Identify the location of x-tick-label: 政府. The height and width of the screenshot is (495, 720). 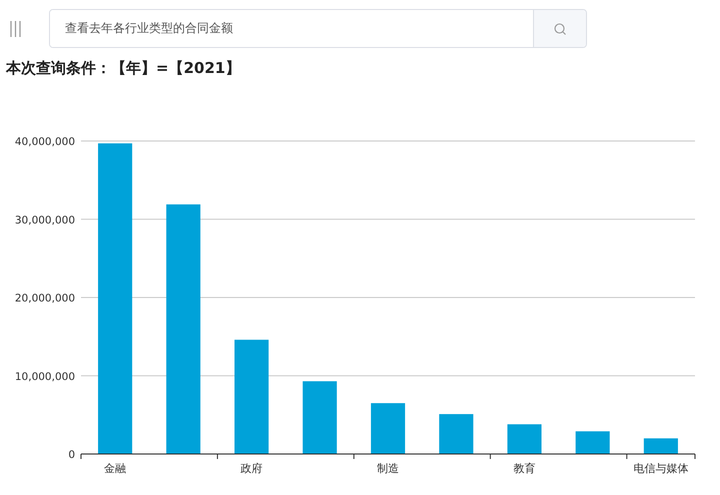
(251, 468).